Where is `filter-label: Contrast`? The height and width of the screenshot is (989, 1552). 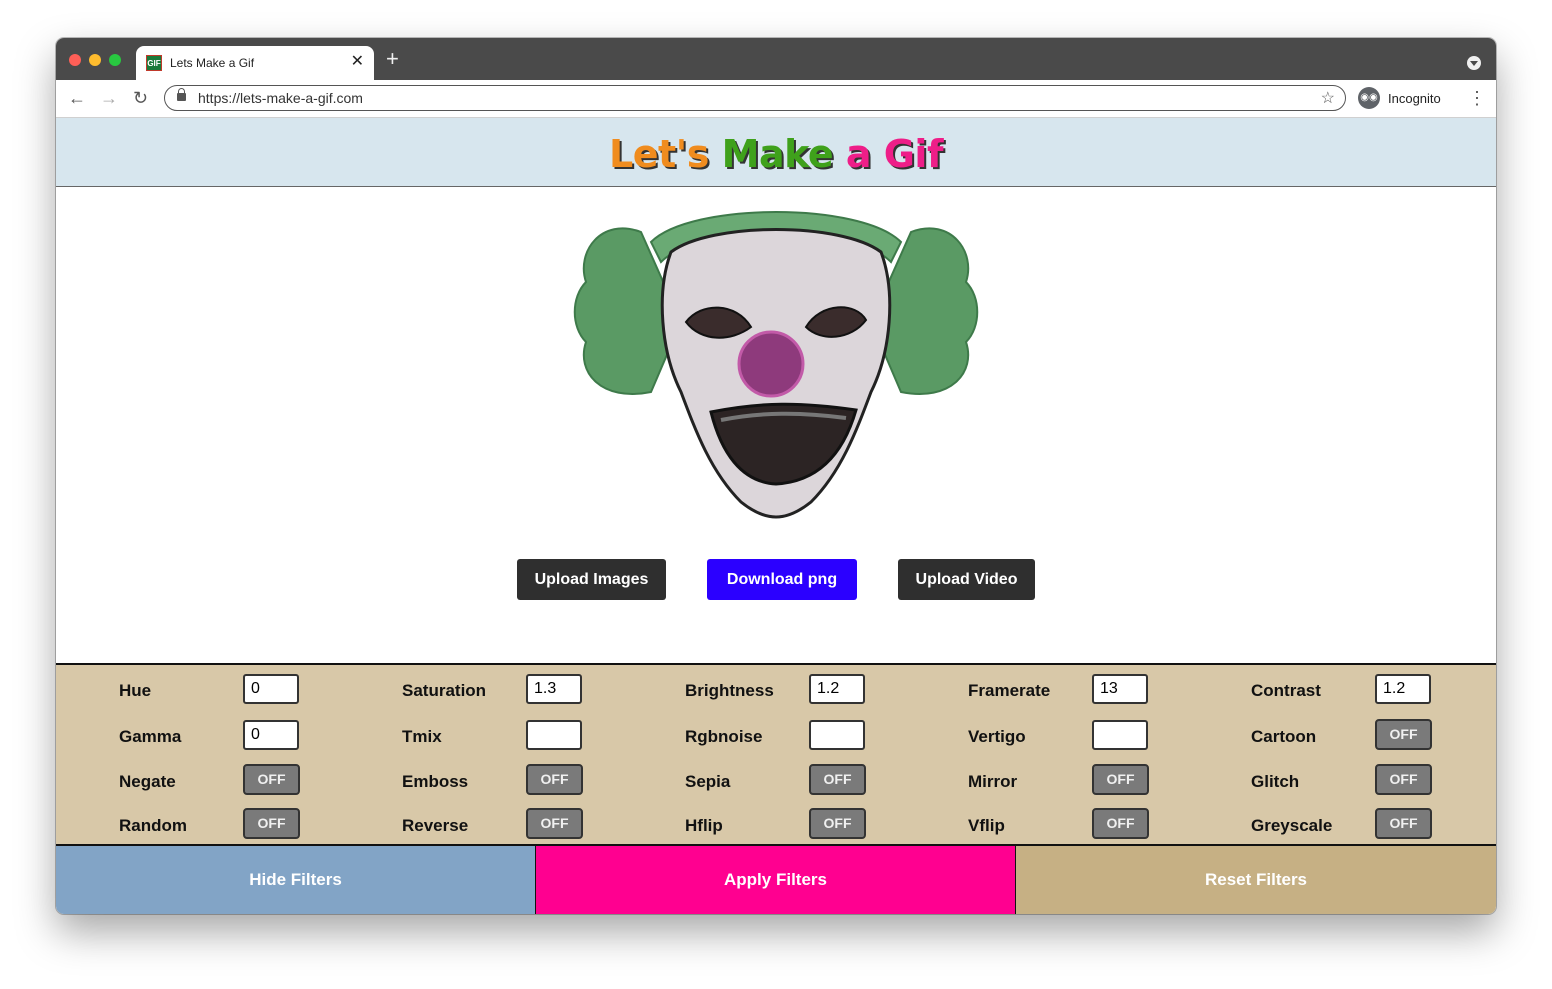
filter-label: Contrast is located at coordinates (1286, 690).